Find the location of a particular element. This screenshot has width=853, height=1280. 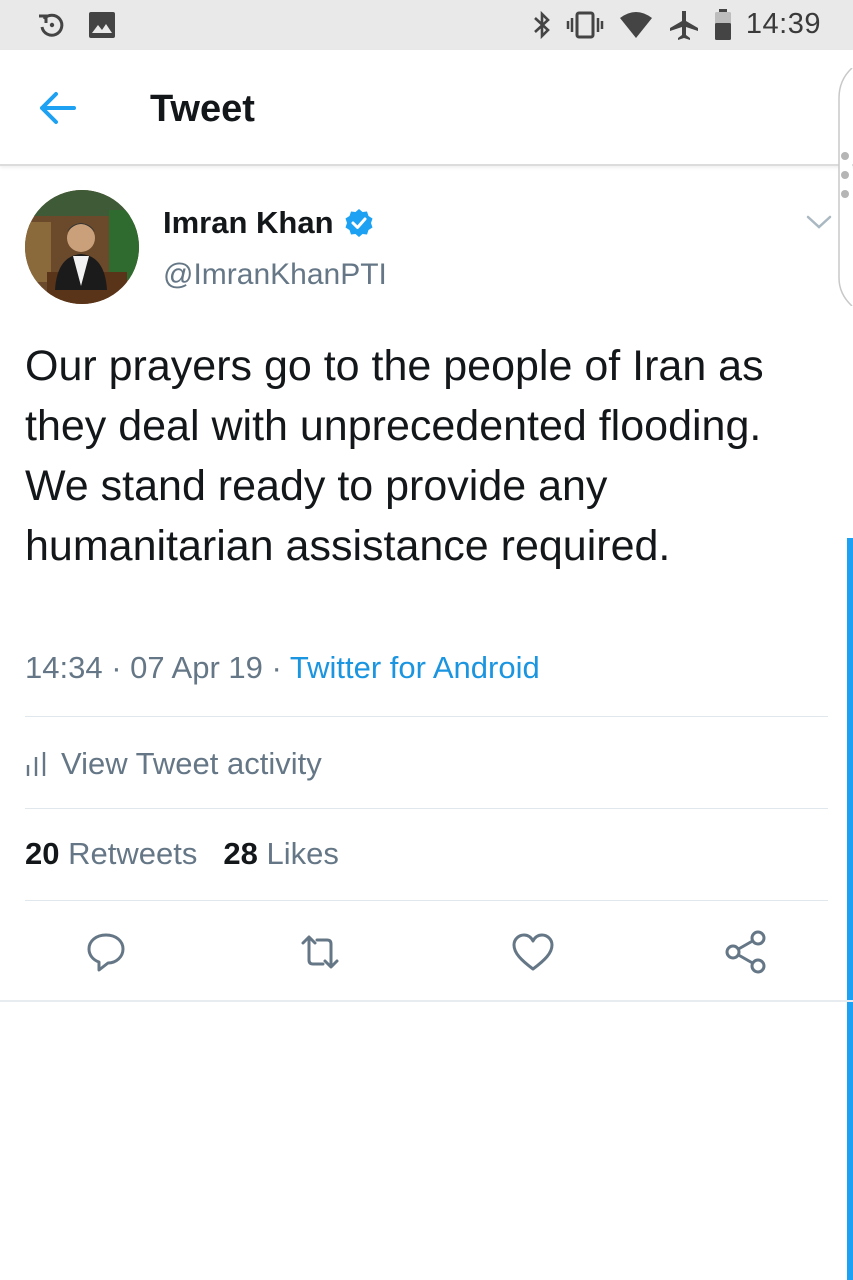

action-bar-divider is located at coordinates (426, 1001).